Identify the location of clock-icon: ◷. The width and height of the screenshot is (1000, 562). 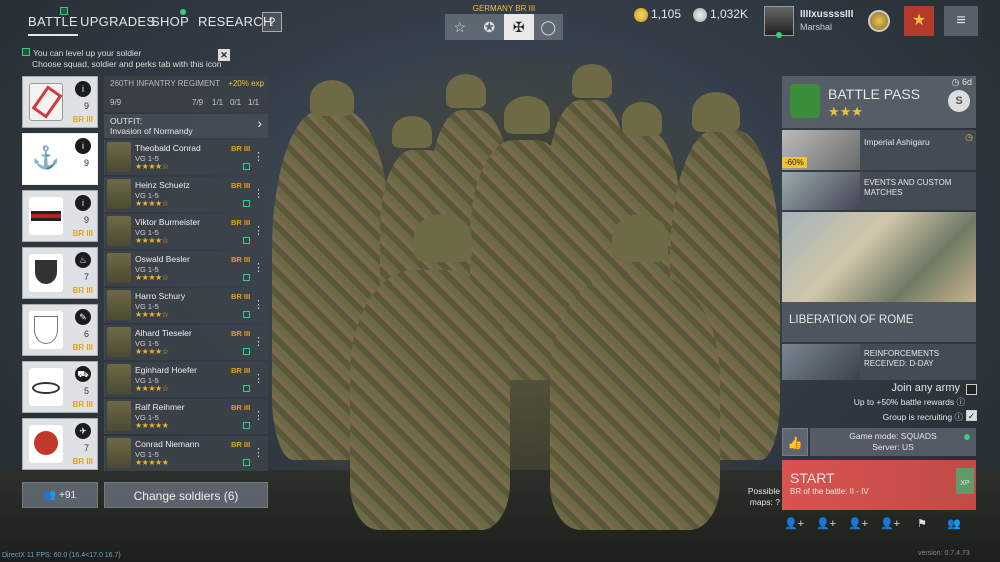
(969, 137).